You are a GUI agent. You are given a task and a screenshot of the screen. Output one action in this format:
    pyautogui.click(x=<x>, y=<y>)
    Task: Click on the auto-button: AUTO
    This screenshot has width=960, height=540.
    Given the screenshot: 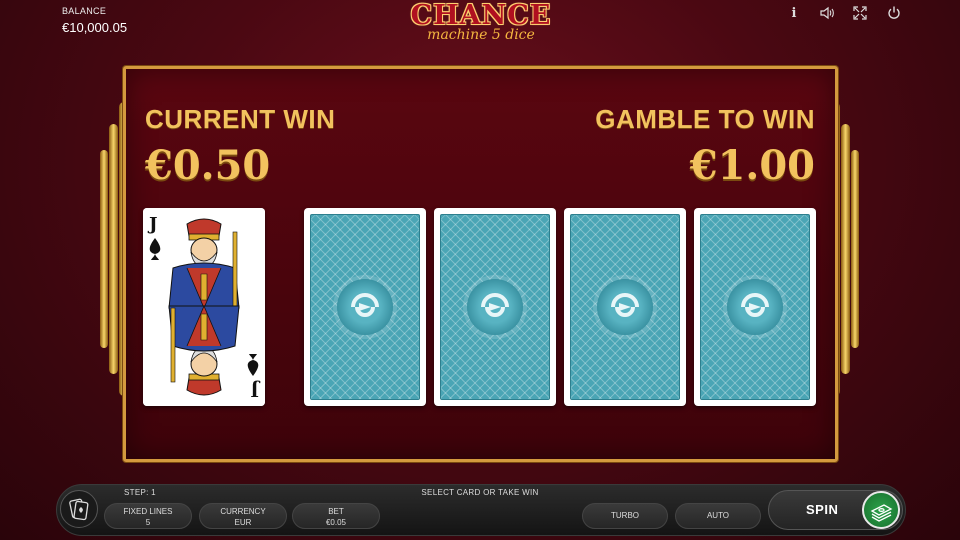 What is the action you would take?
    pyautogui.click(x=718, y=516)
    